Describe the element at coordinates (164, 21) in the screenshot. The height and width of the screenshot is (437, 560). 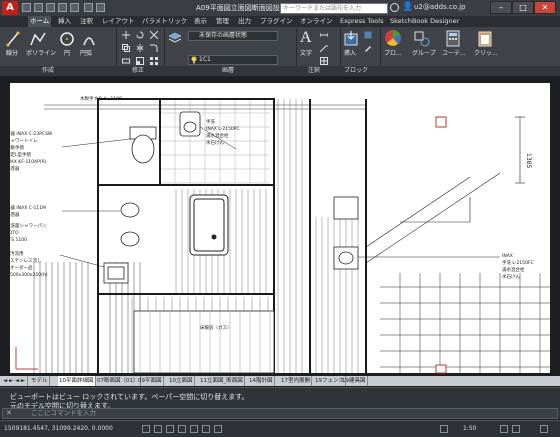
I see `tab-parametric: パラメトリック` at that location.